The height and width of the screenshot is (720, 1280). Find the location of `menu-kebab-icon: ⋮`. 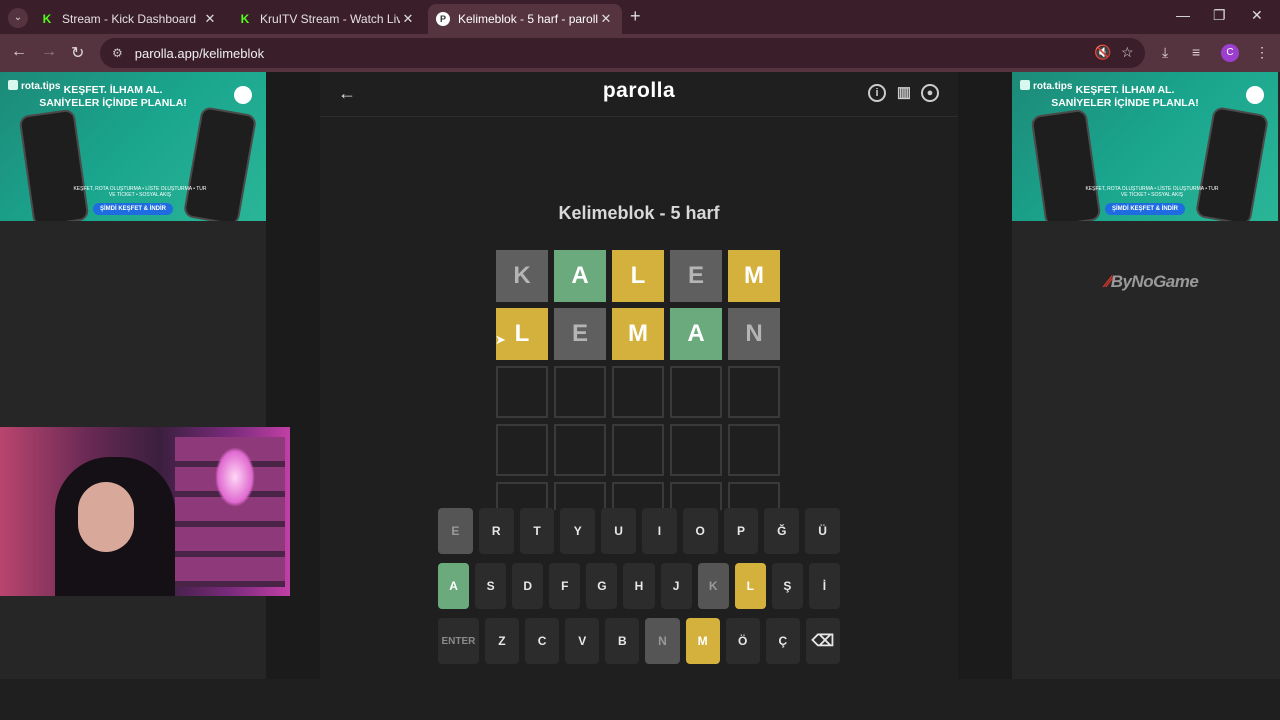

menu-kebab-icon: ⋮ is located at coordinates (1262, 52).